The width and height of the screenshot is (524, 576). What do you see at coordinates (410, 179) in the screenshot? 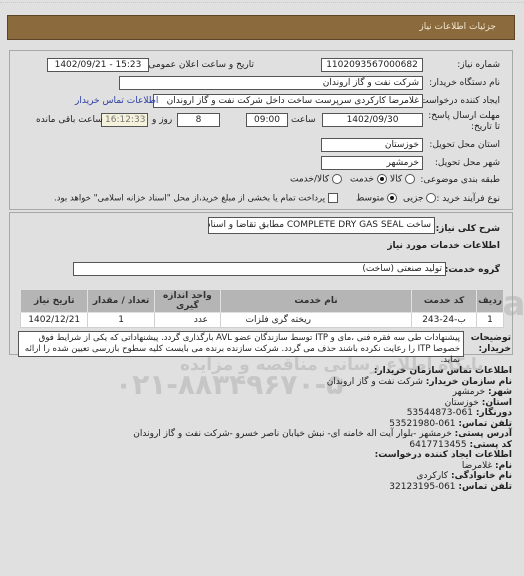
I see `goods-radio` at bounding box center [410, 179].